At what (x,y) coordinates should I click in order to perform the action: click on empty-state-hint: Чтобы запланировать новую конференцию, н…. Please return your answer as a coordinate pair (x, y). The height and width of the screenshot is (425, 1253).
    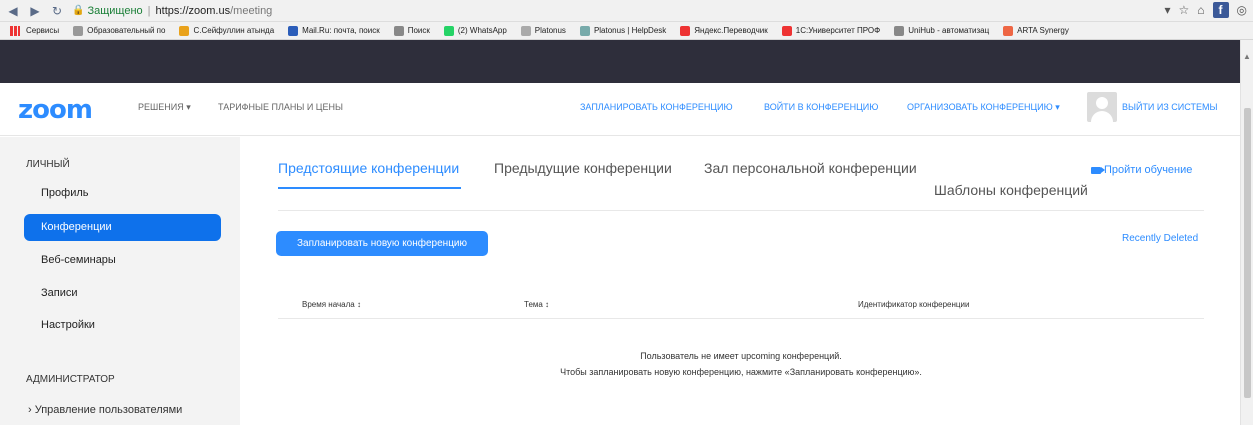
    Looking at the image, I should click on (741, 372).